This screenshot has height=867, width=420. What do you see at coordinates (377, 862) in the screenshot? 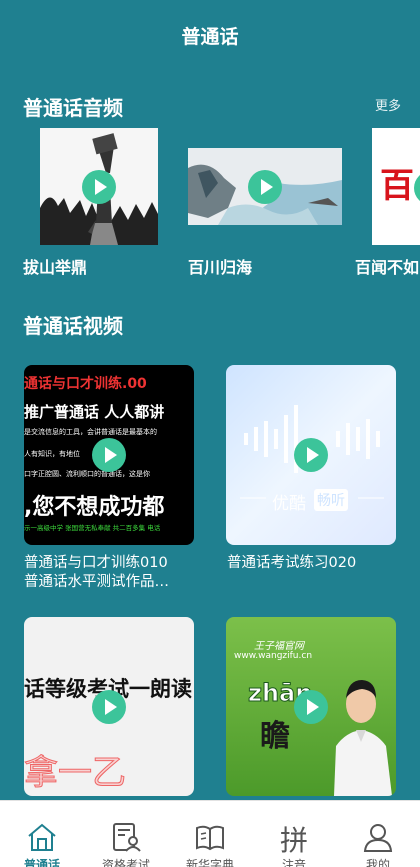
I see `tab-label: 我的` at bounding box center [377, 862].